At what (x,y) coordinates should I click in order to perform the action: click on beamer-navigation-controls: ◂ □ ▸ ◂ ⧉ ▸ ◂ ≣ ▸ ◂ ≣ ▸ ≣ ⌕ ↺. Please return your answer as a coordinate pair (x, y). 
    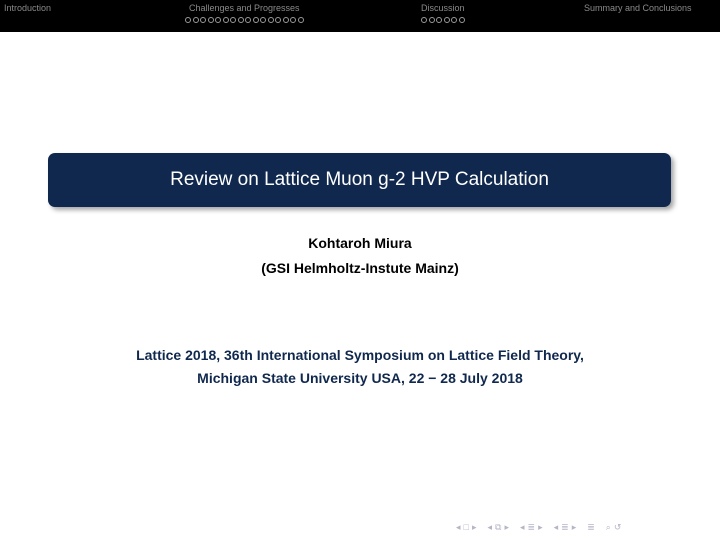
    Looking at the image, I should click on (538, 527).